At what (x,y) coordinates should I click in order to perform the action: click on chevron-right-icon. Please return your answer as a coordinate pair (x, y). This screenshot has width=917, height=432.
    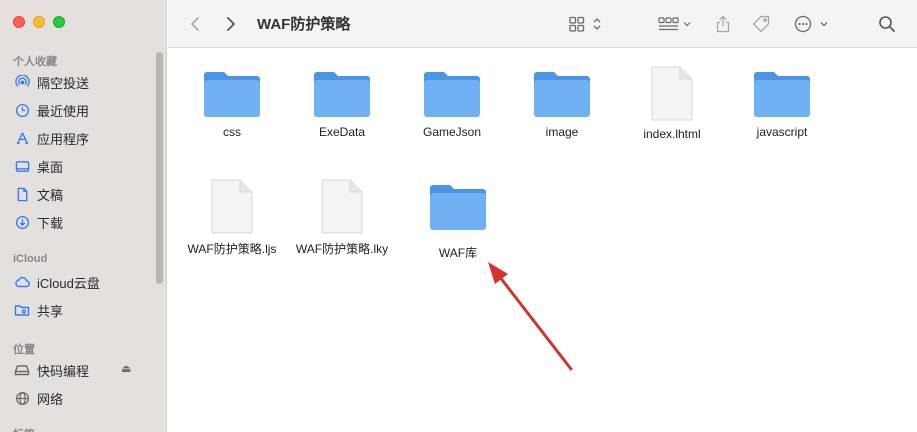
    Looking at the image, I should click on (231, 24).